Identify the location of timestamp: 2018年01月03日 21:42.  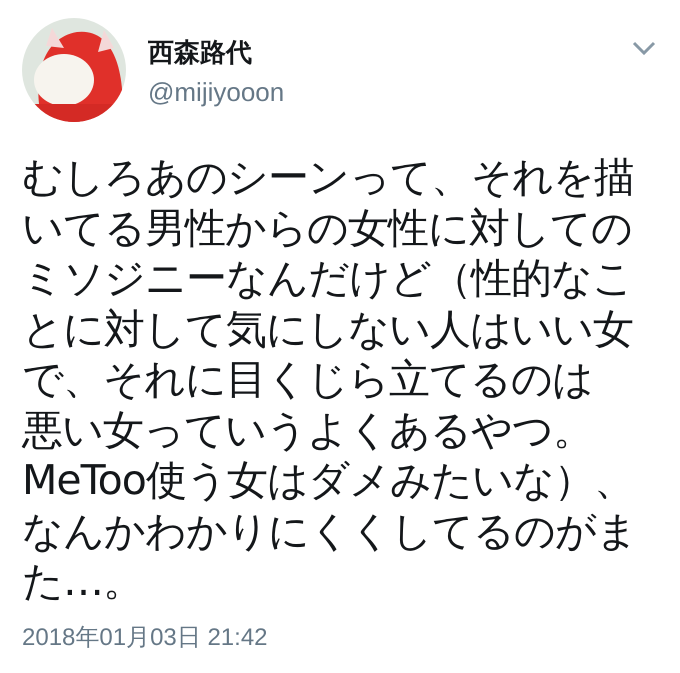
(145, 637).